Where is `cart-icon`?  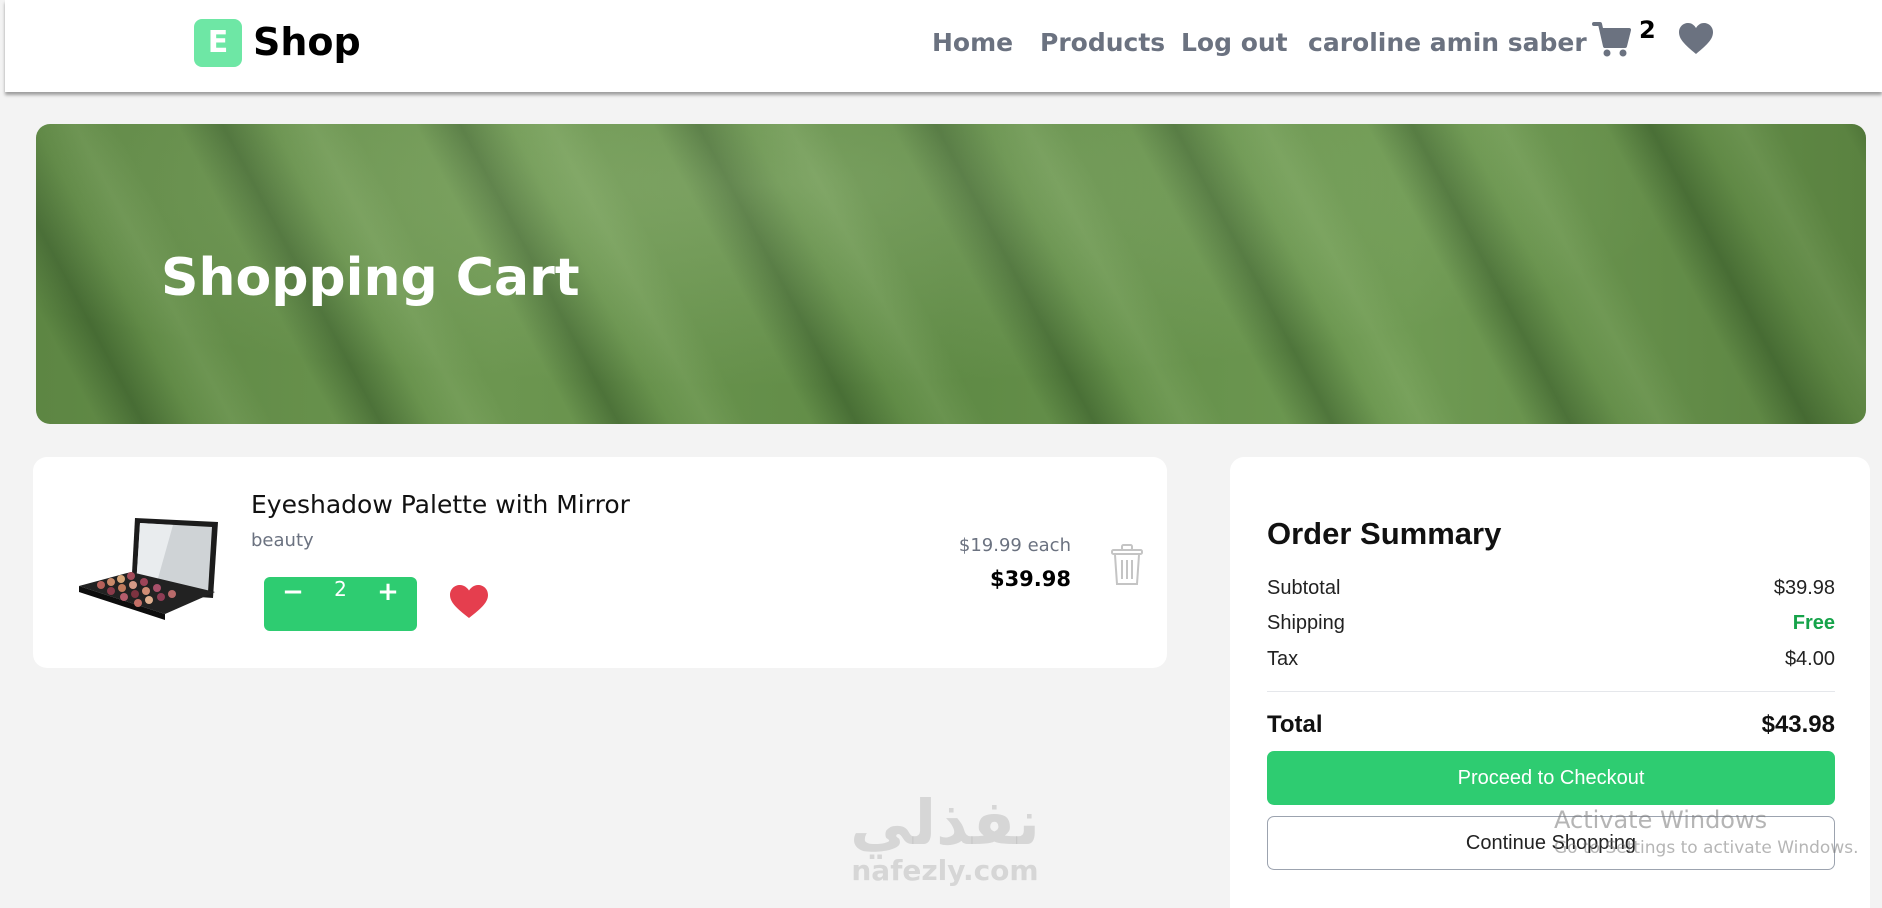
cart-icon is located at coordinates (1612, 39).